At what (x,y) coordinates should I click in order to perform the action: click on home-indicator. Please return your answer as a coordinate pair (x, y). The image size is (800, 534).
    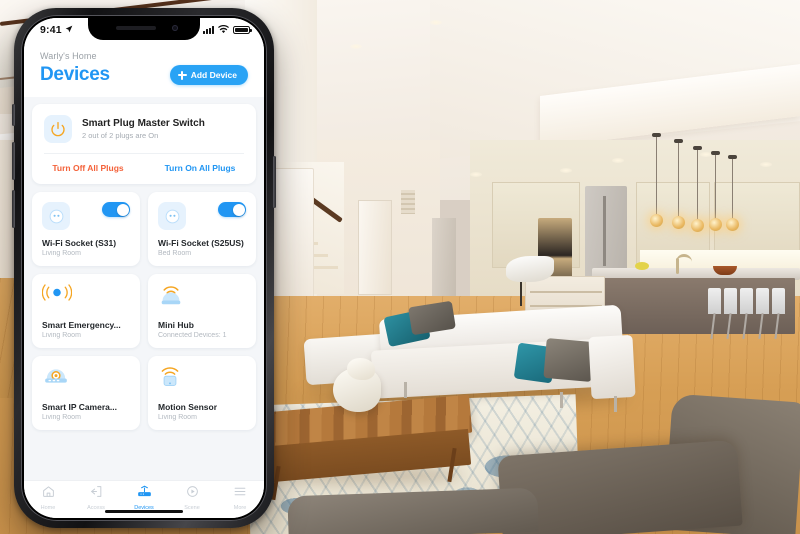
    Looking at the image, I should click on (144, 511).